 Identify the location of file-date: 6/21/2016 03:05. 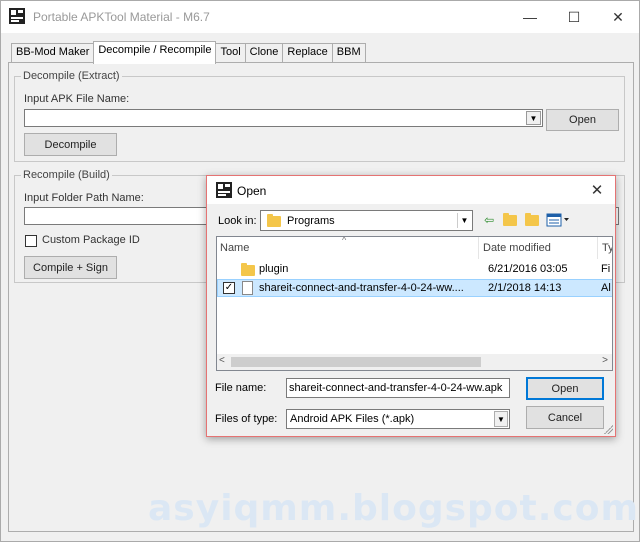
(528, 269).